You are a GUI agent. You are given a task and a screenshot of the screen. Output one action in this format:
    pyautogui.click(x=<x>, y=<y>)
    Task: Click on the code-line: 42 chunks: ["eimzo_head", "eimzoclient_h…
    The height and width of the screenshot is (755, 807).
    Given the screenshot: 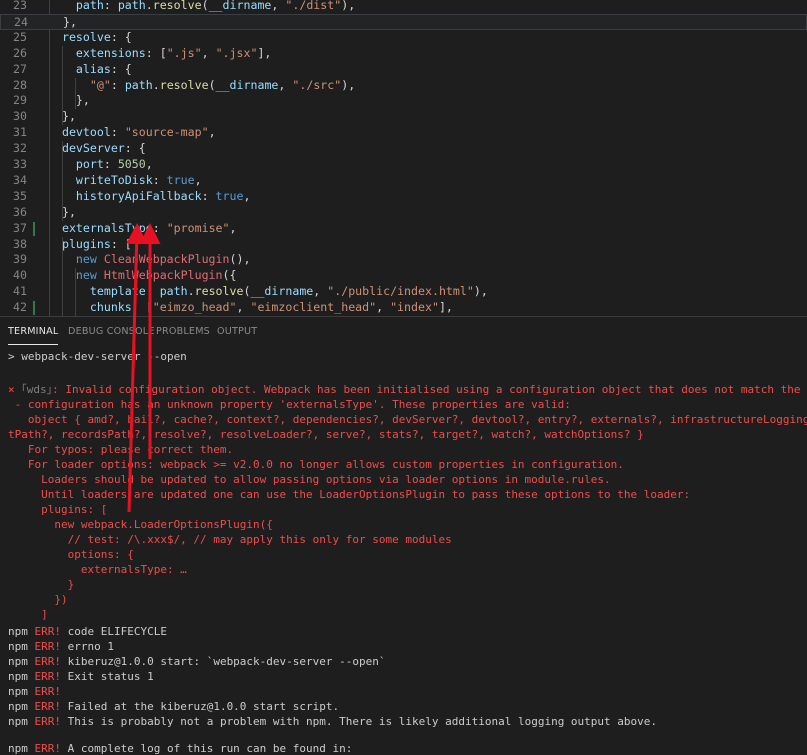 What is the action you would take?
    pyautogui.click(x=403, y=308)
    